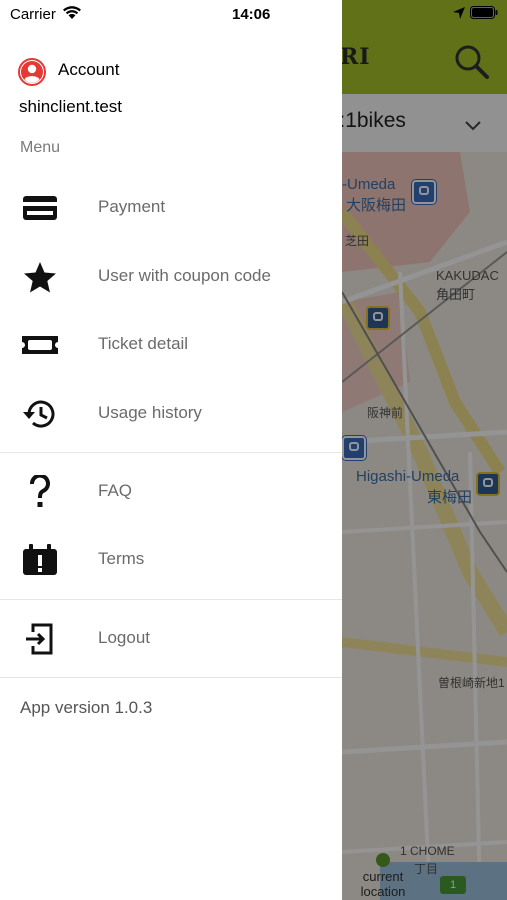 Image resolution: width=507 pixels, height=900 pixels. Describe the element at coordinates (72, 12) in the screenshot. I see `wifi-icon` at that location.